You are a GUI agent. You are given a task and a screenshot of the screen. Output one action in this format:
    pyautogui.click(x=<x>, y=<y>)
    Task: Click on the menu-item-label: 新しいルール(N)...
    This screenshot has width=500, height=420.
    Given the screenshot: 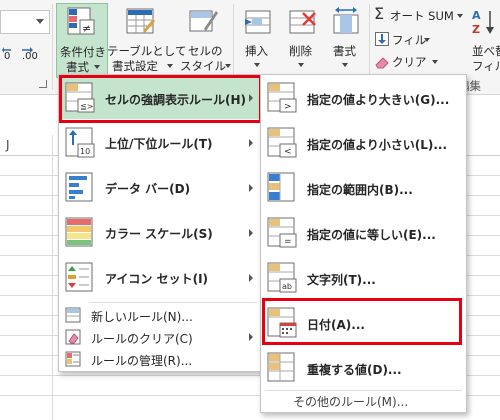 What is the action you would take?
    pyautogui.click(x=142, y=317)
    